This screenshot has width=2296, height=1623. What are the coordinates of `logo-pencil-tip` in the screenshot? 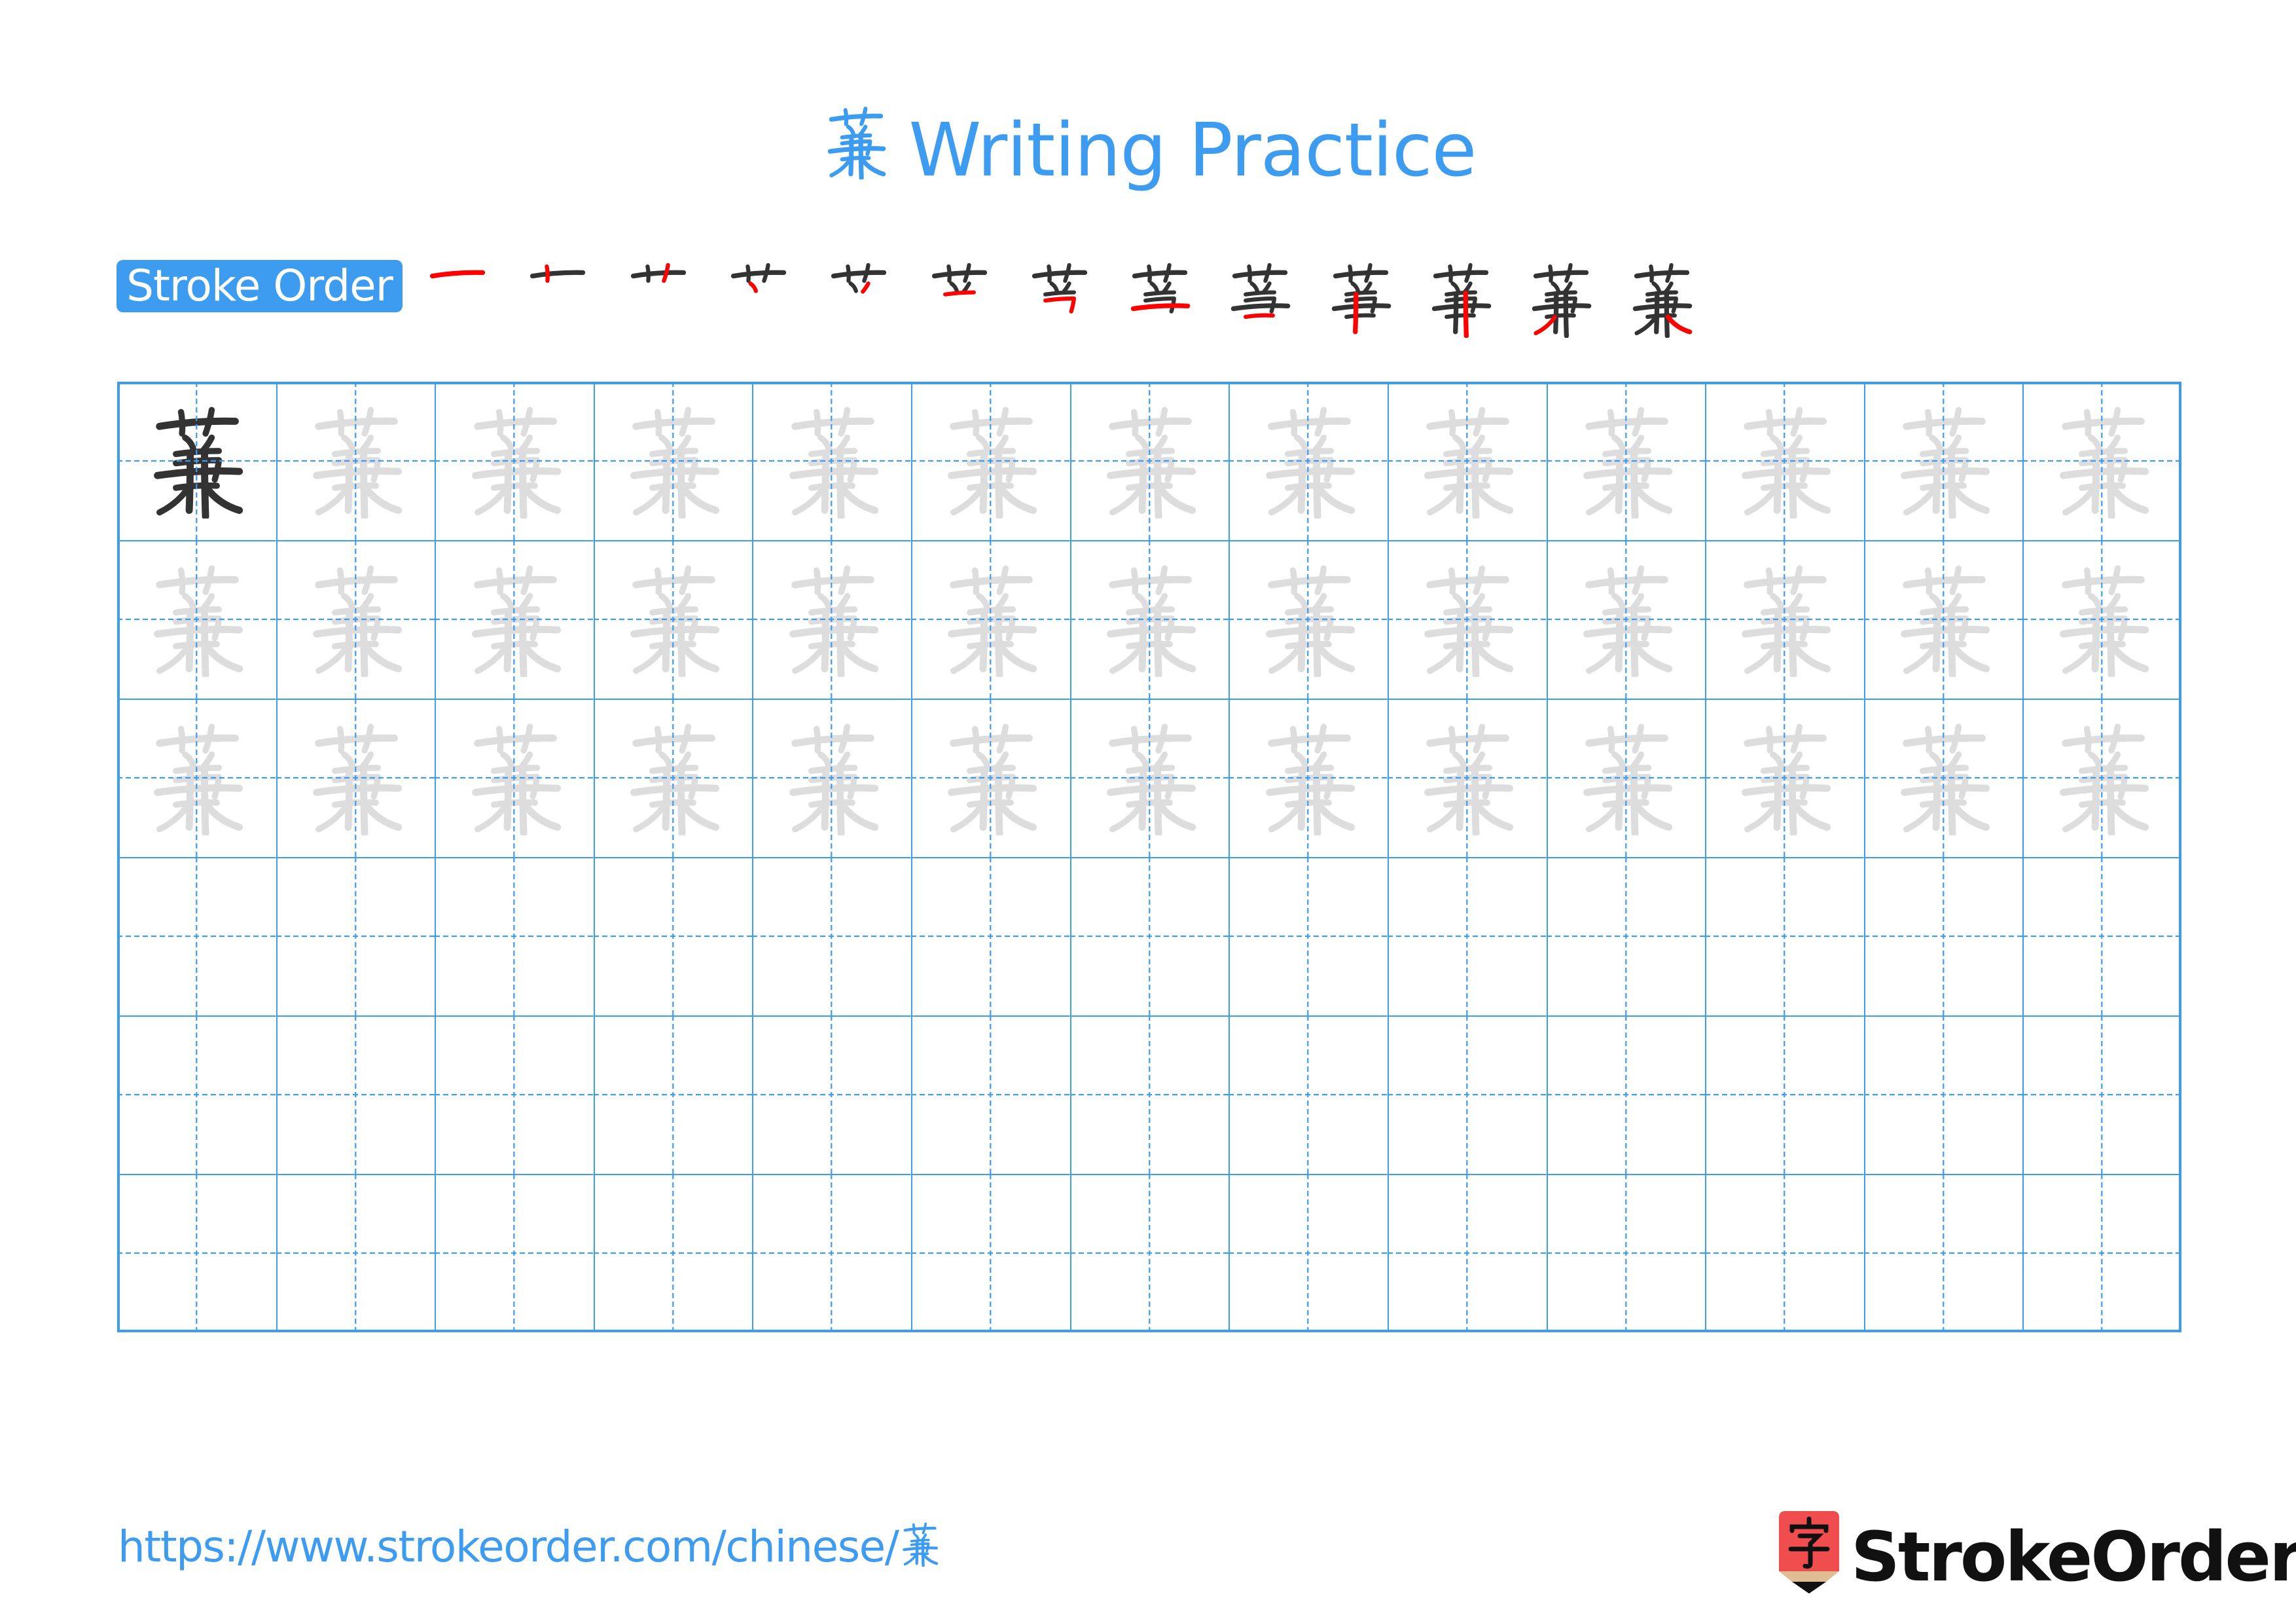 It's located at (1809, 1588).